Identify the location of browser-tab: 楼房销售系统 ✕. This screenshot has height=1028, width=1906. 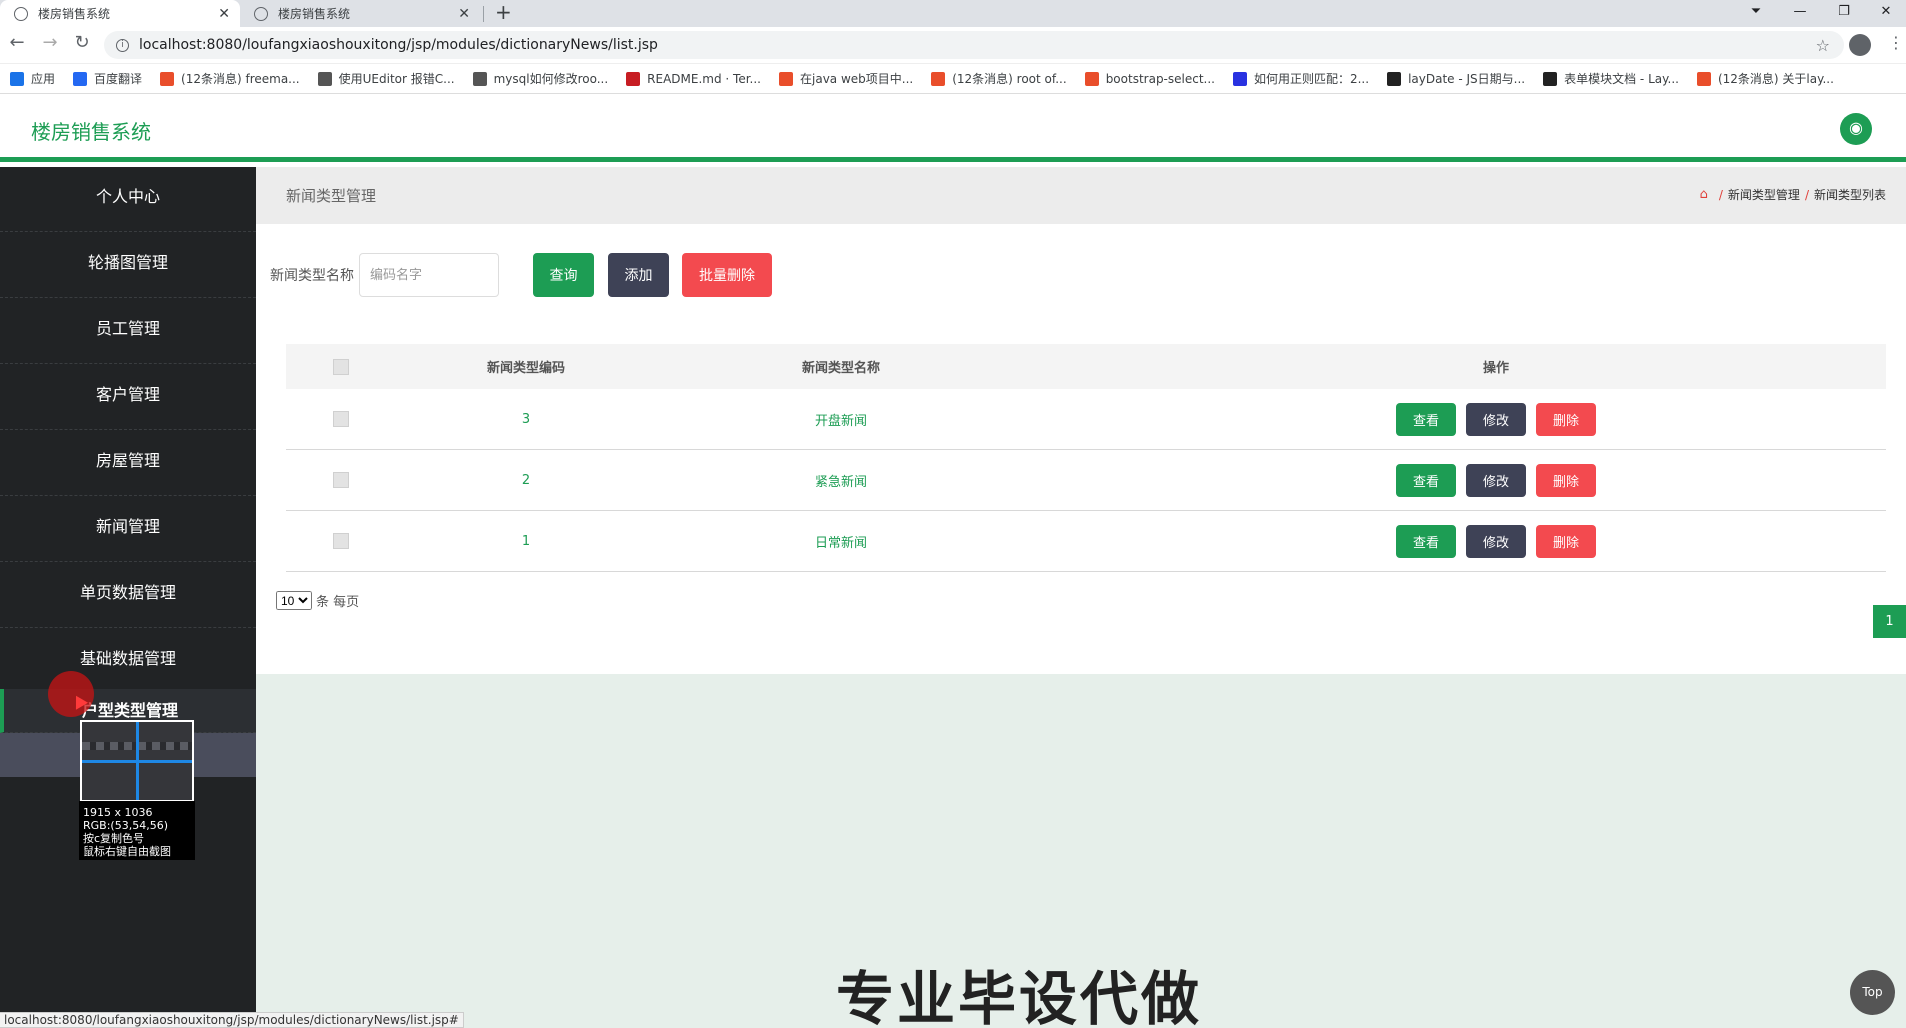
(360, 13).